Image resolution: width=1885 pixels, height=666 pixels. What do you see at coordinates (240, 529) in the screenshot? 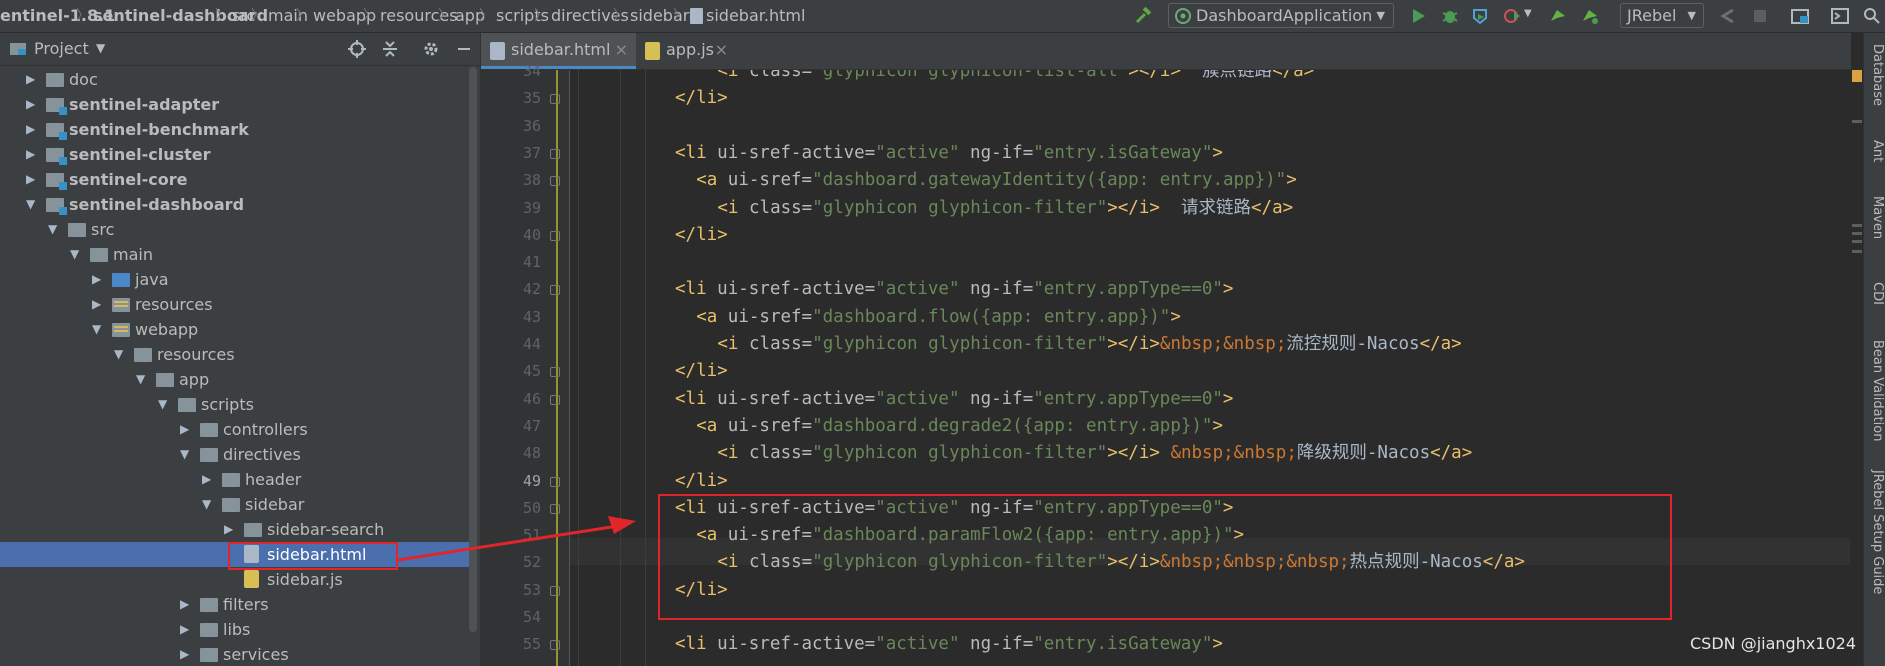
I see `tree-item: ▶ sidebar-search` at bounding box center [240, 529].